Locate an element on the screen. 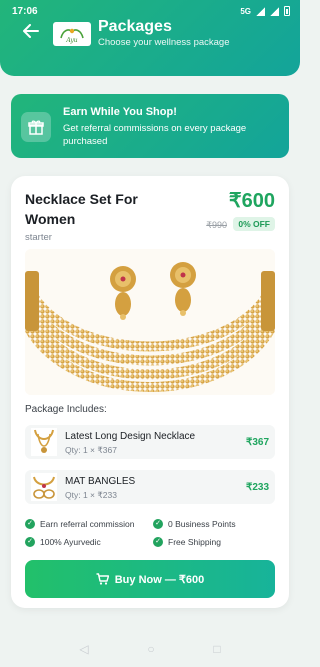 Image resolution: width=320 pixels, height=667 pixels. package-tier: starter is located at coordinates (38, 237).